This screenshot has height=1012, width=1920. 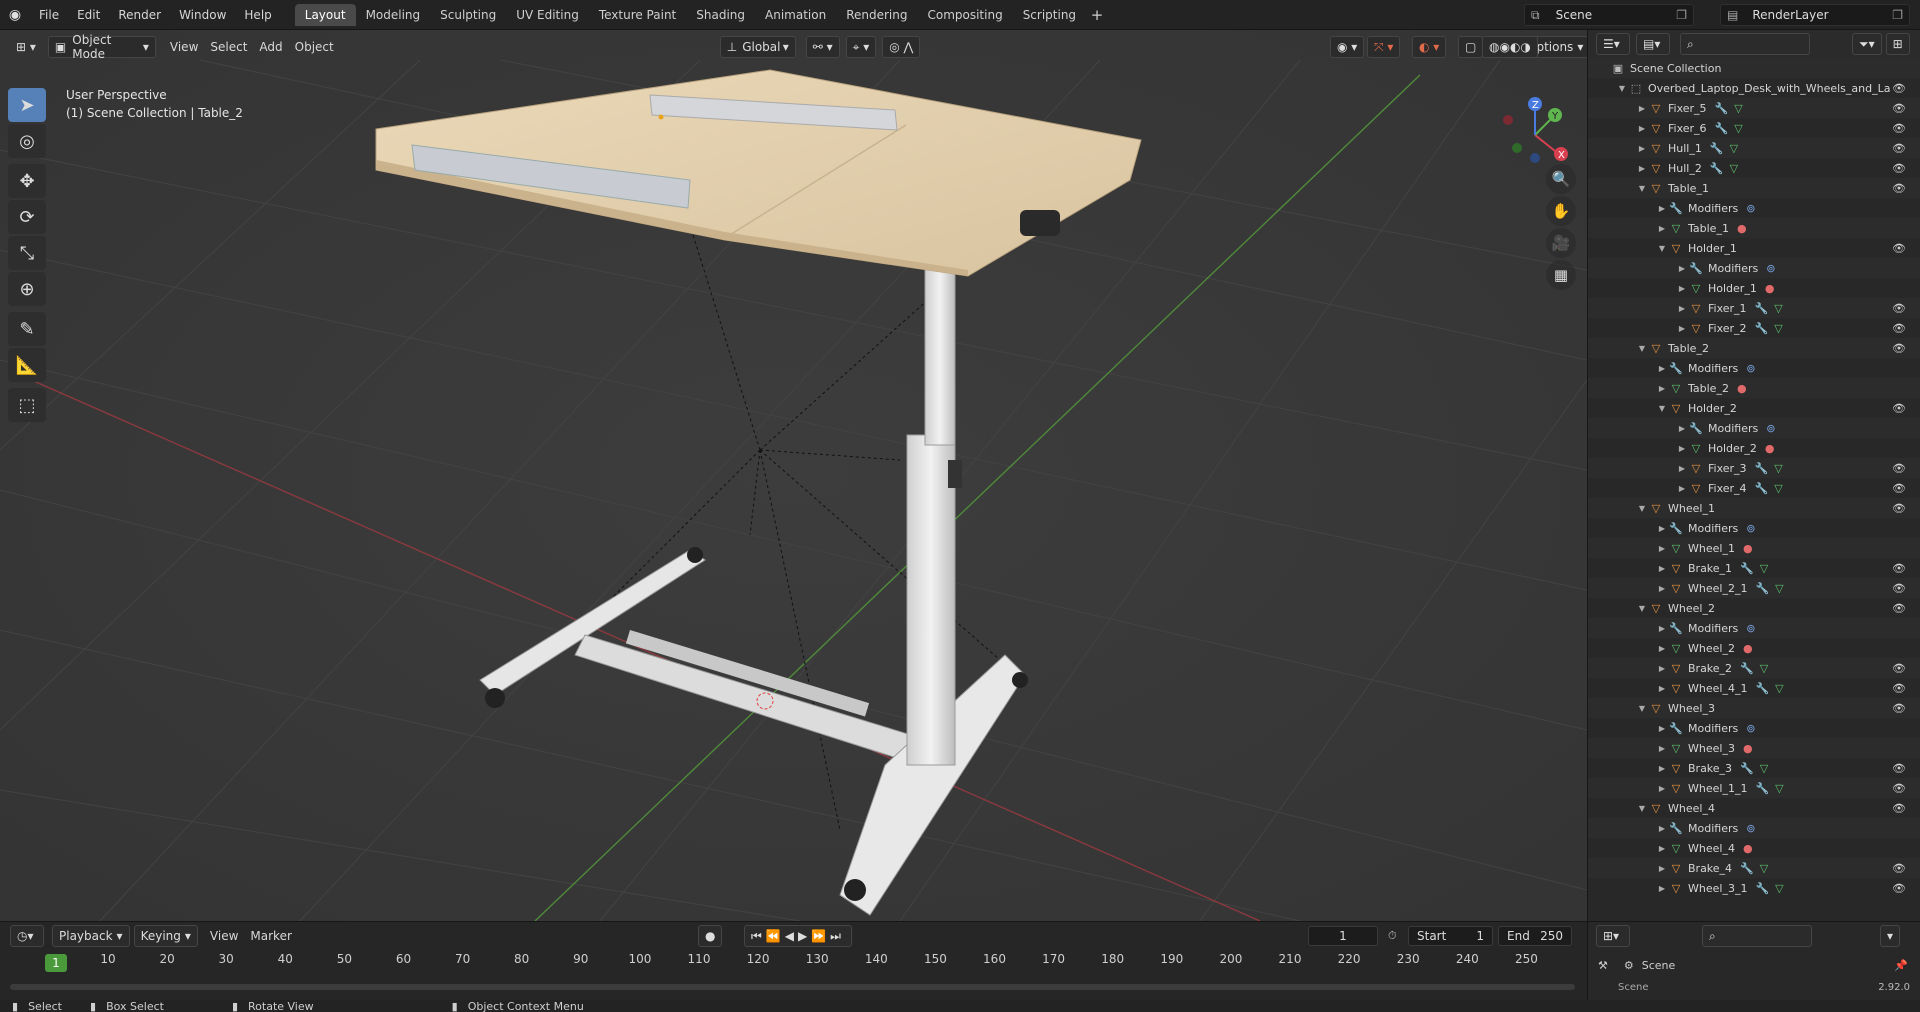 I want to click on proportional-edit-icon: ◎ ⋀, so click(x=901, y=47).